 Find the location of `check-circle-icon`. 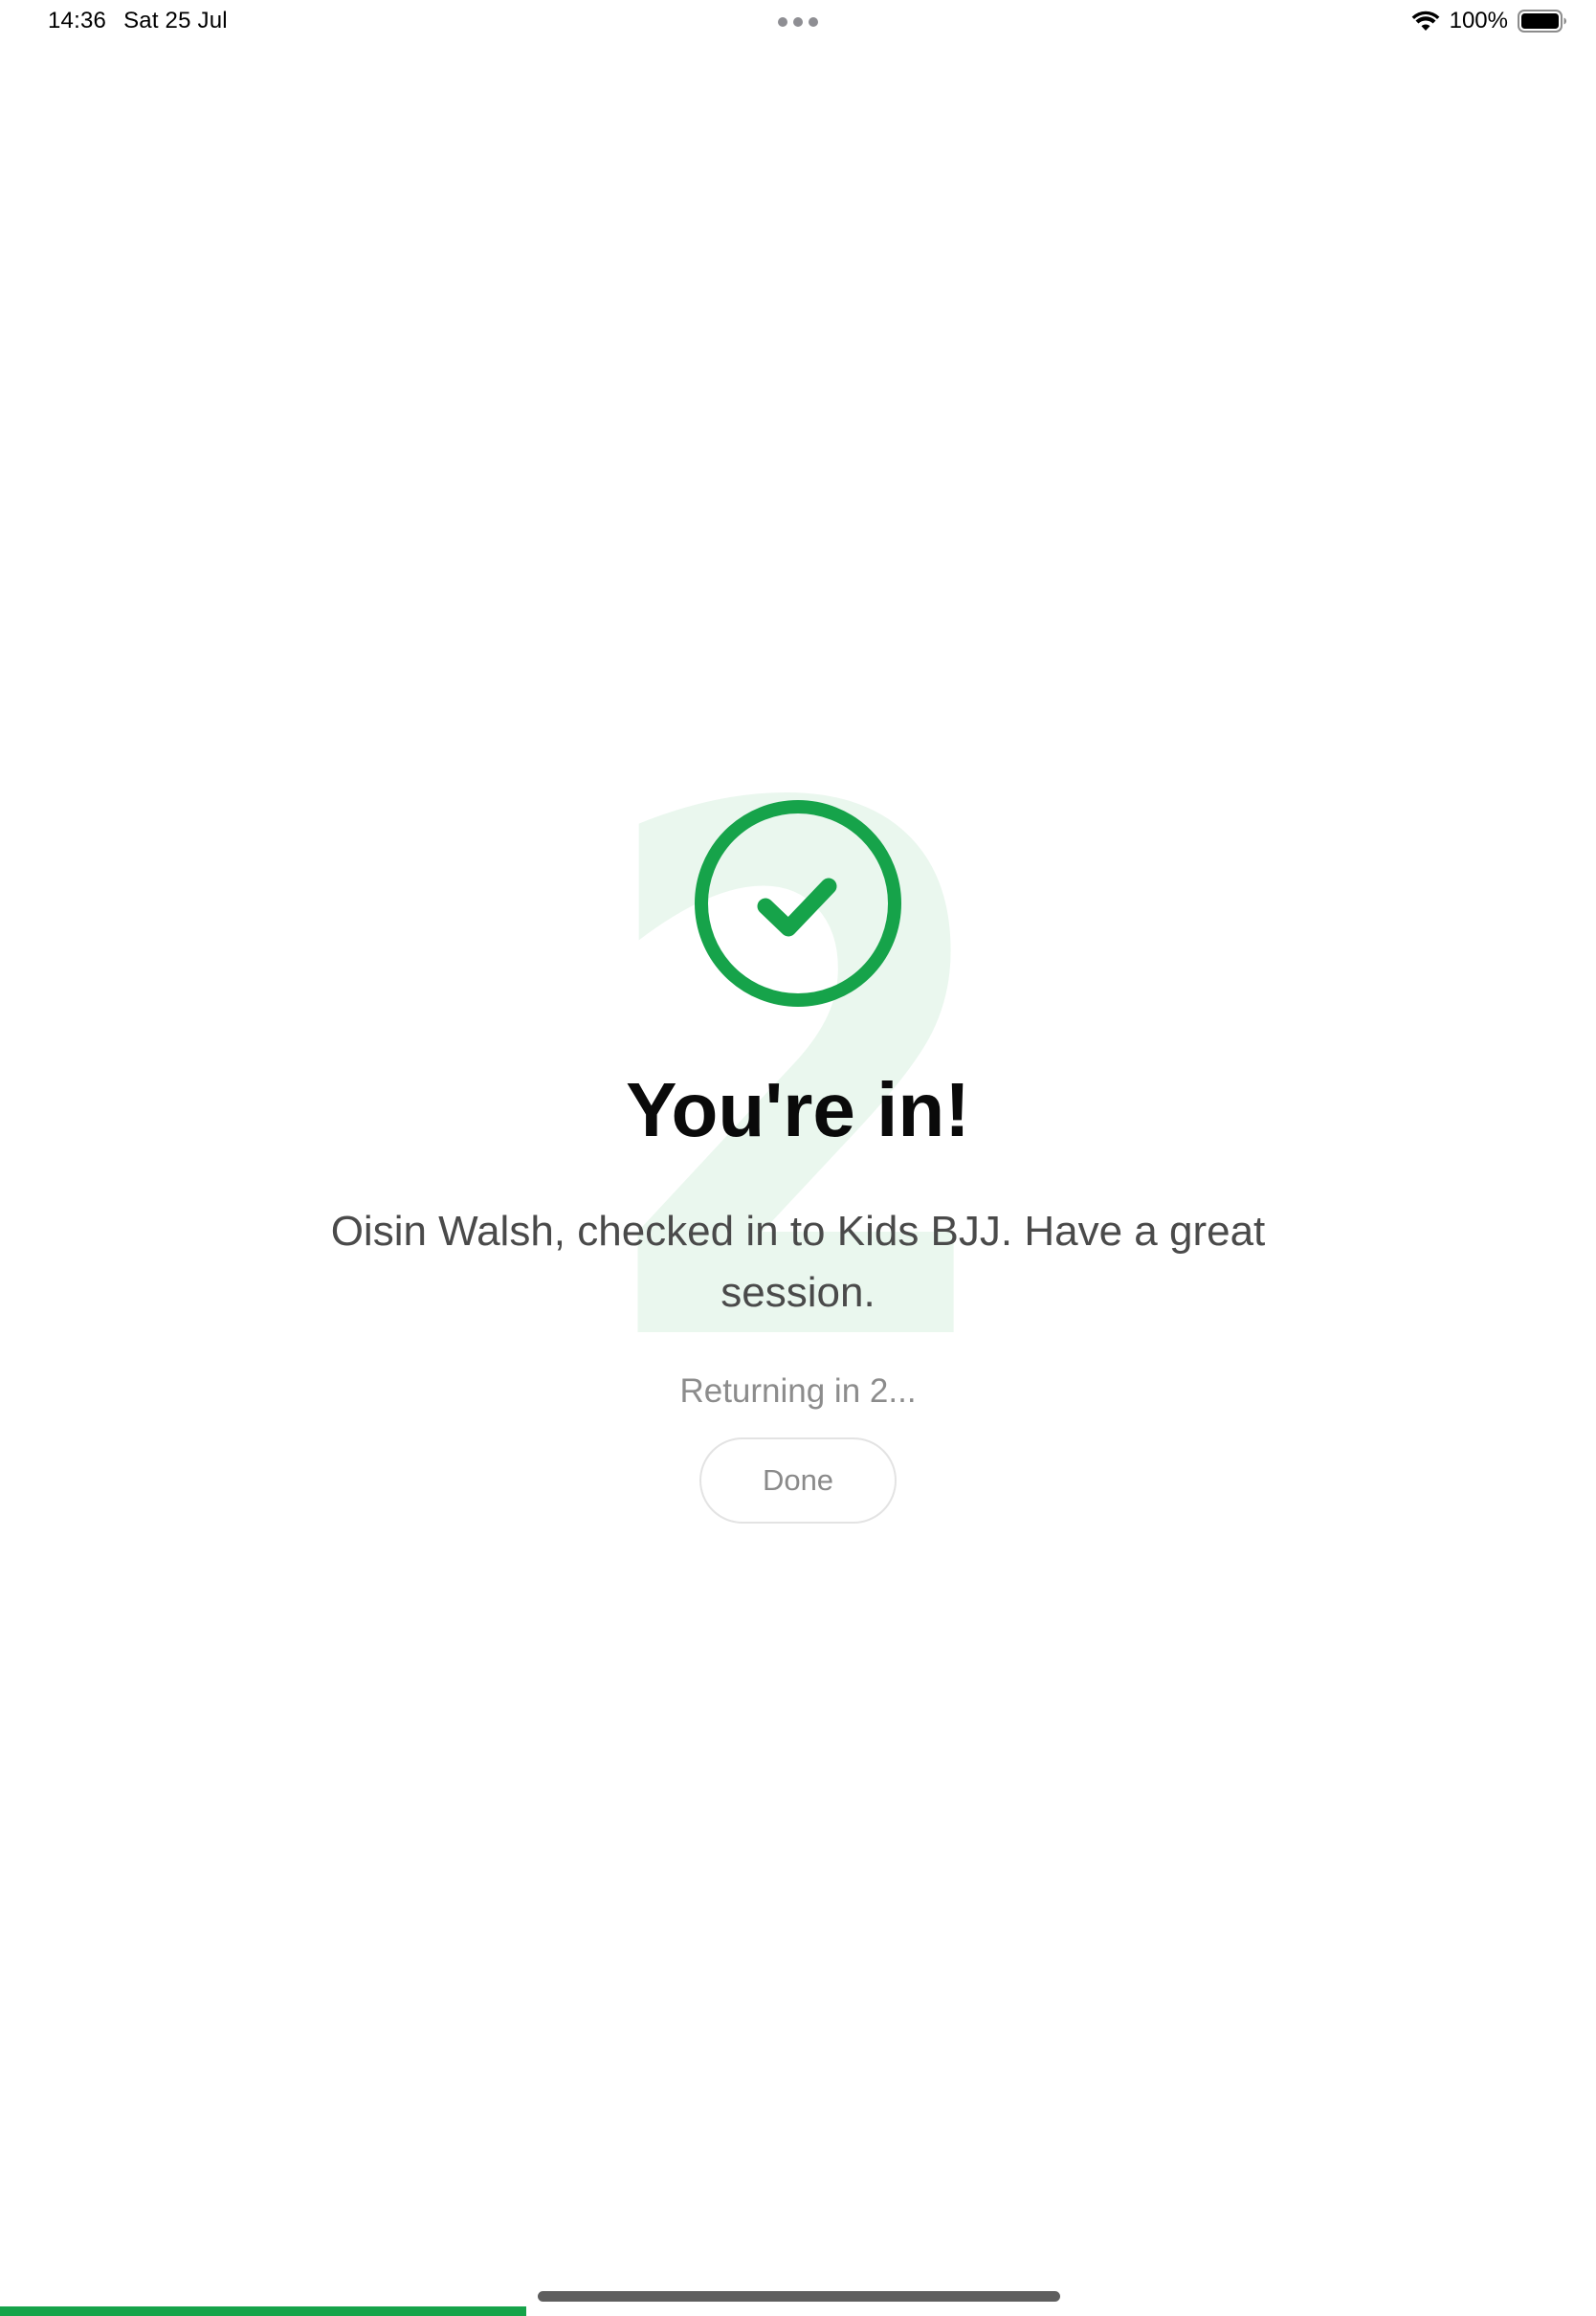

check-circle-icon is located at coordinates (798, 904).